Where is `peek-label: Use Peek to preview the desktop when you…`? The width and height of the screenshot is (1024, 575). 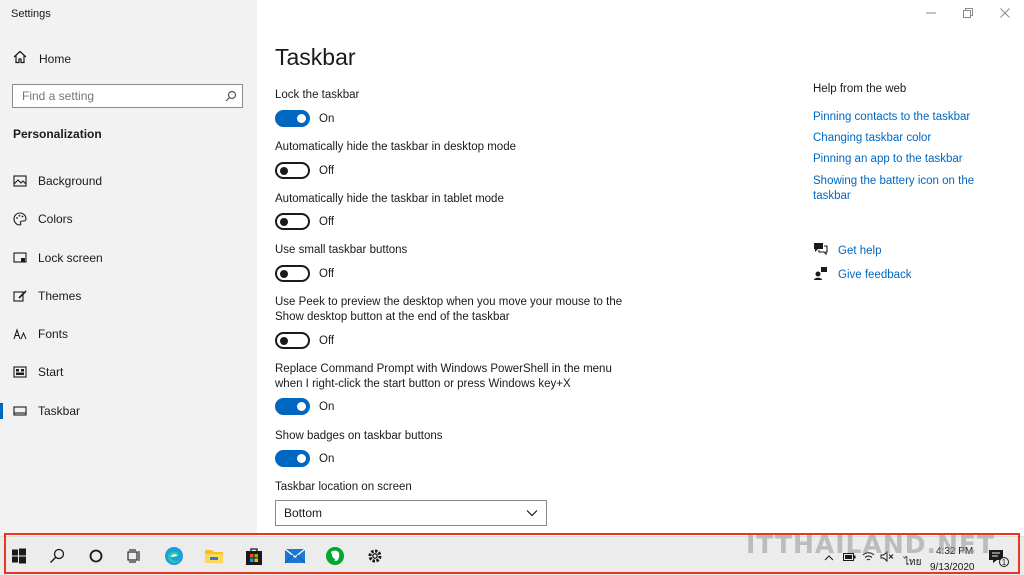
peek-label: Use Peek to preview the desktop when you… is located at coordinates (449, 309).